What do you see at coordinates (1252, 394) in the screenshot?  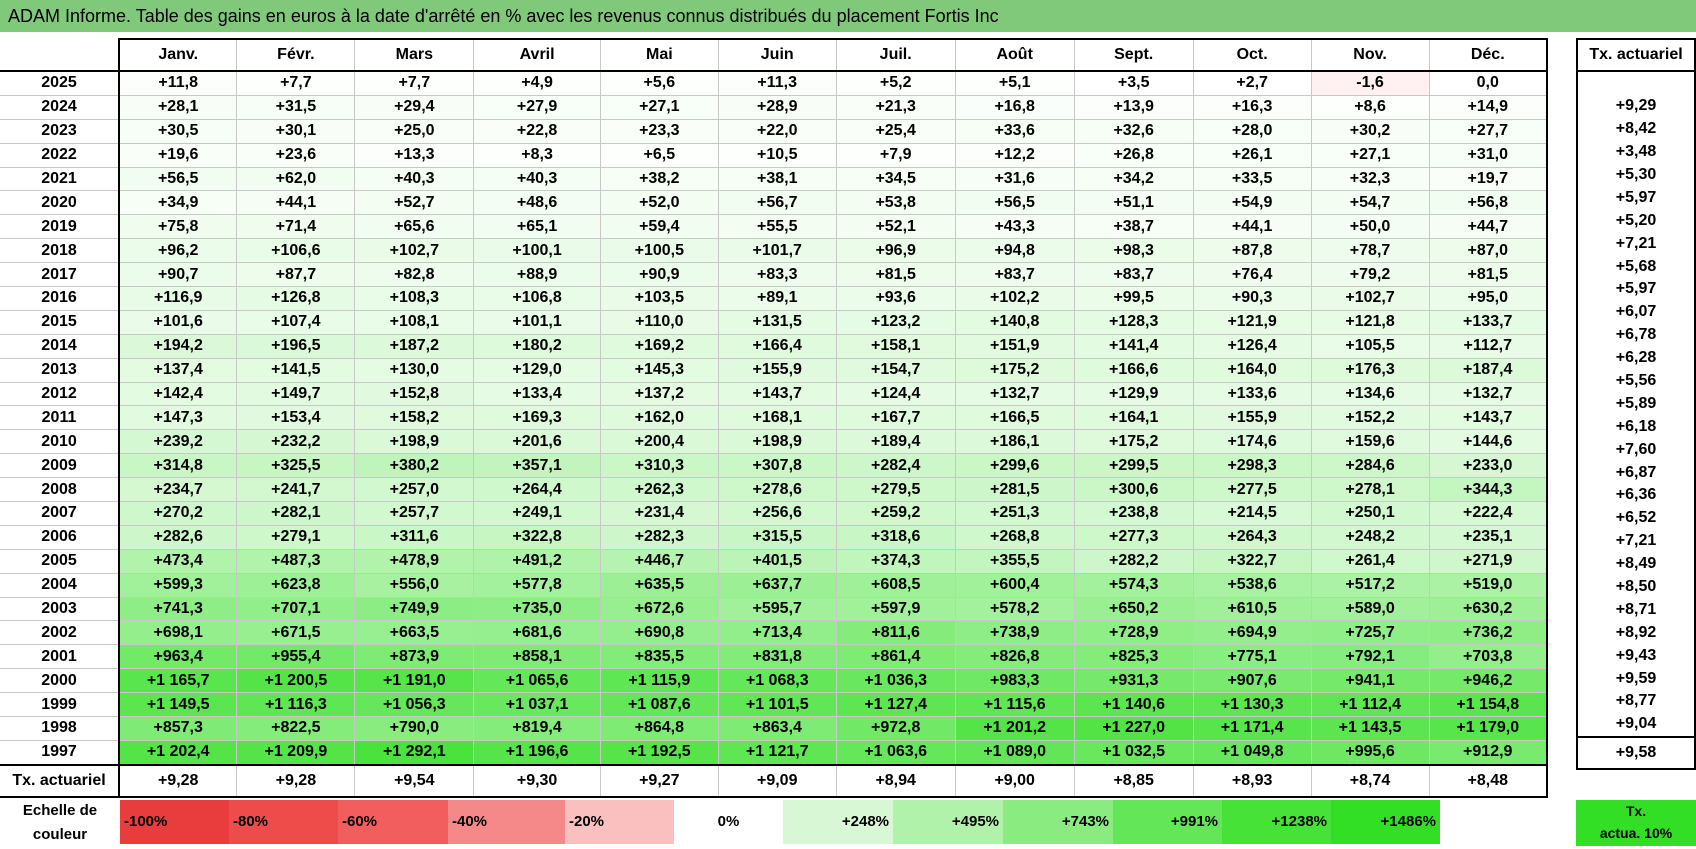 I see `gain-cell: +133,6` at bounding box center [1252, 394].